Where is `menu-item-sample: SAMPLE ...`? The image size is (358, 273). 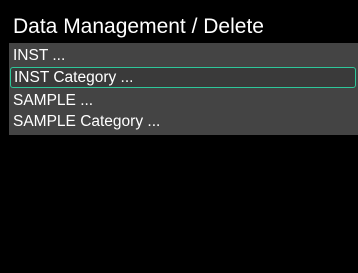
menu-item-sample: SAMPLE ... is located at coordinates (183, 100).